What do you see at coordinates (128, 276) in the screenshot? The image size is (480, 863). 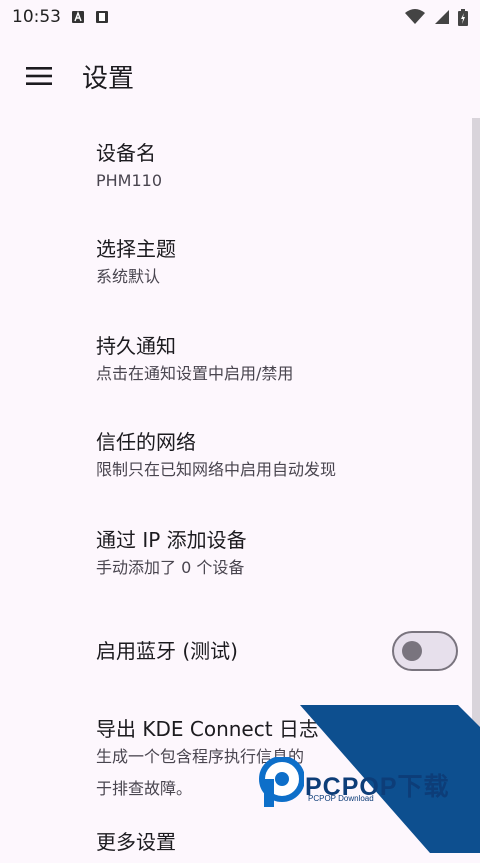 I see `setting-subtitle: 系统默认` at bounding box center [128, 276].